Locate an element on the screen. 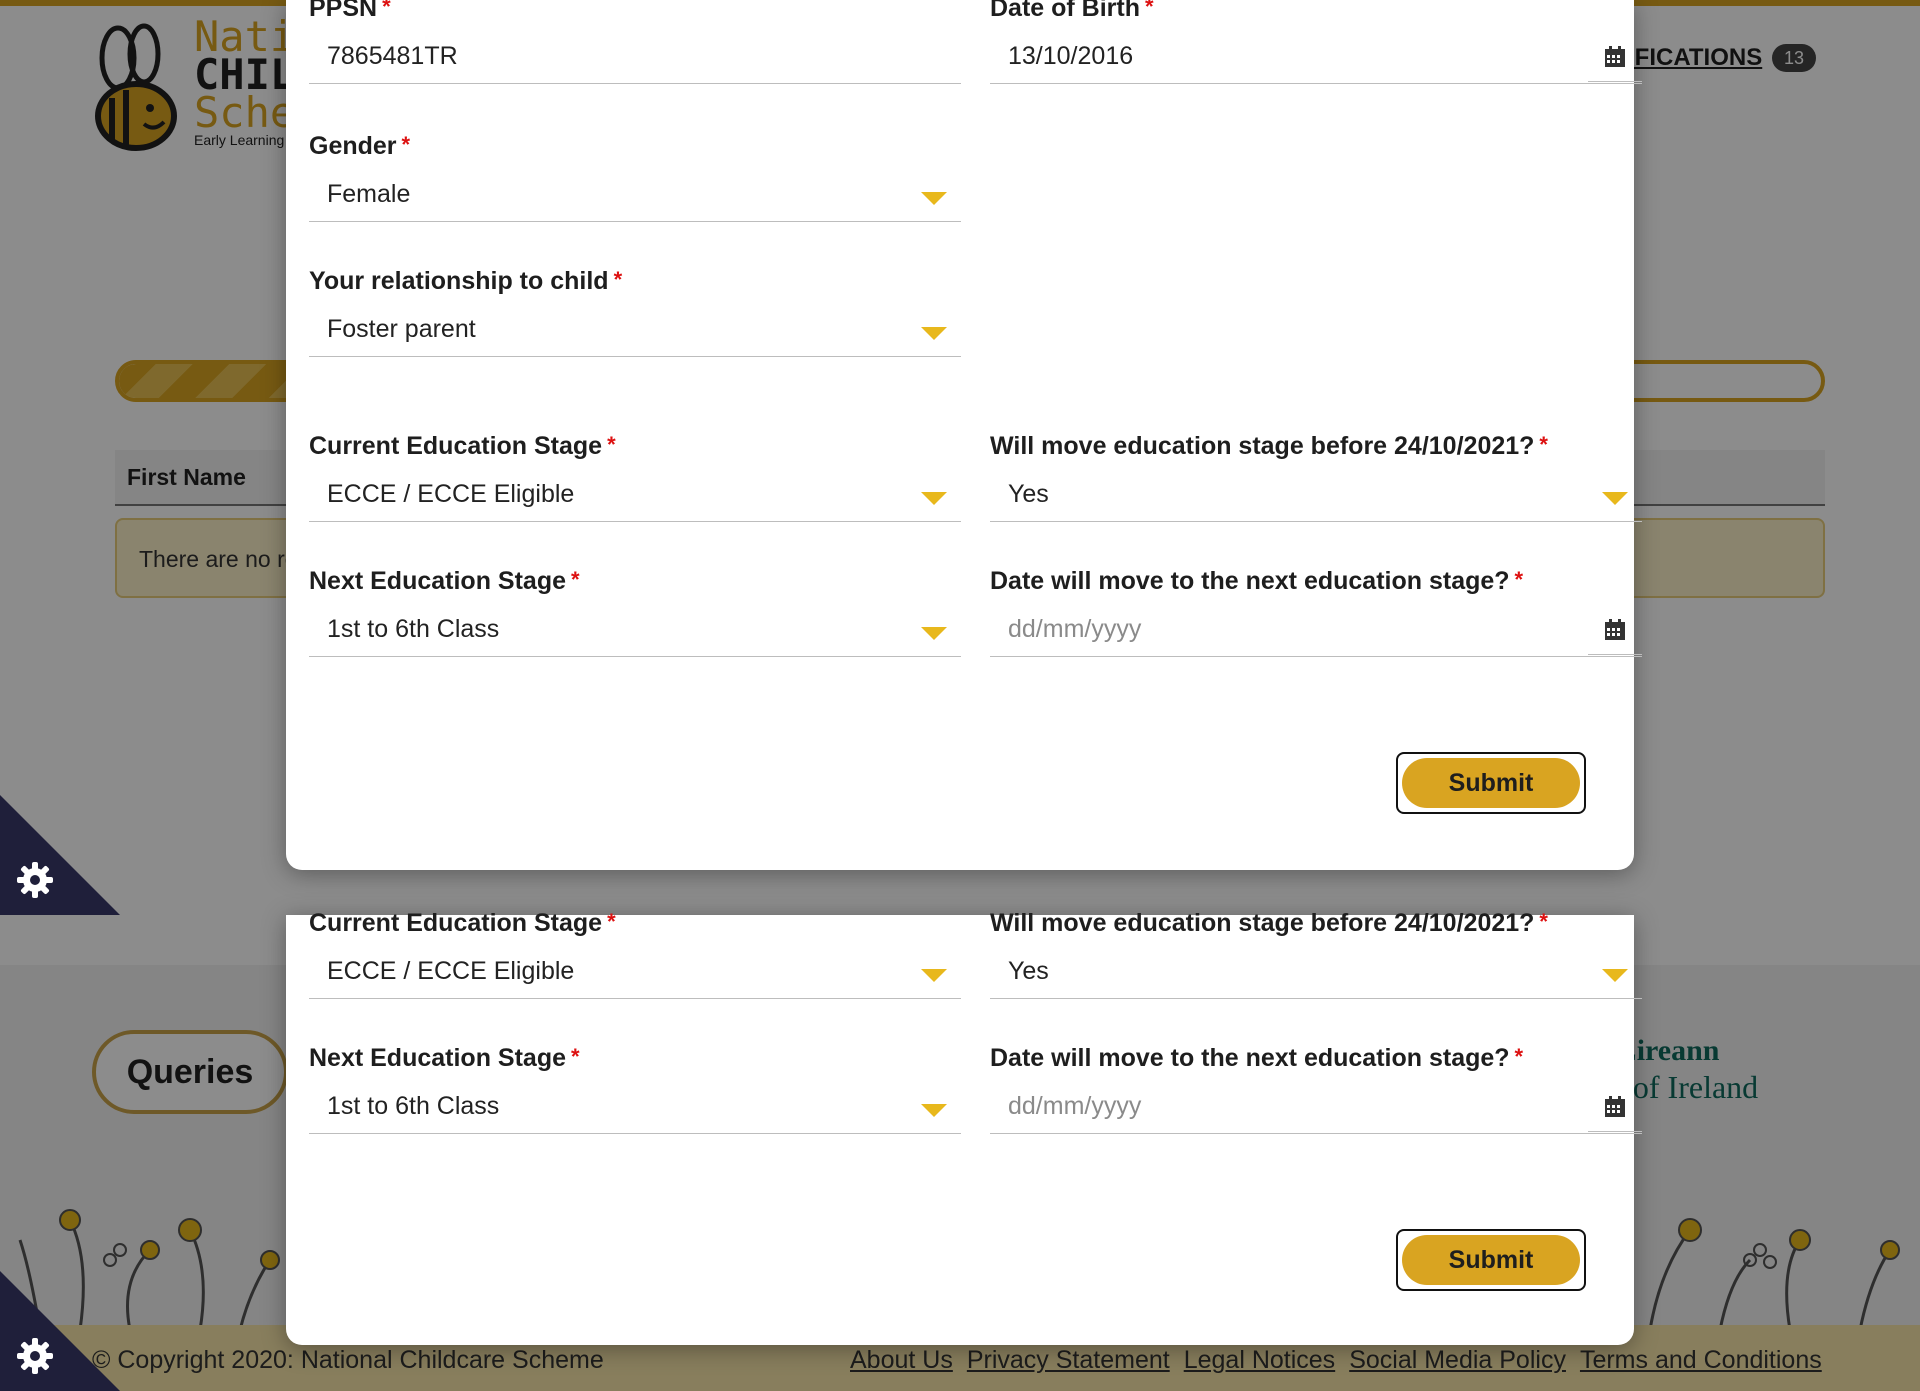 The width and height of the screenshot is (1920, 1391). gender-label-text: Gender is located at coordinates (353, 146).